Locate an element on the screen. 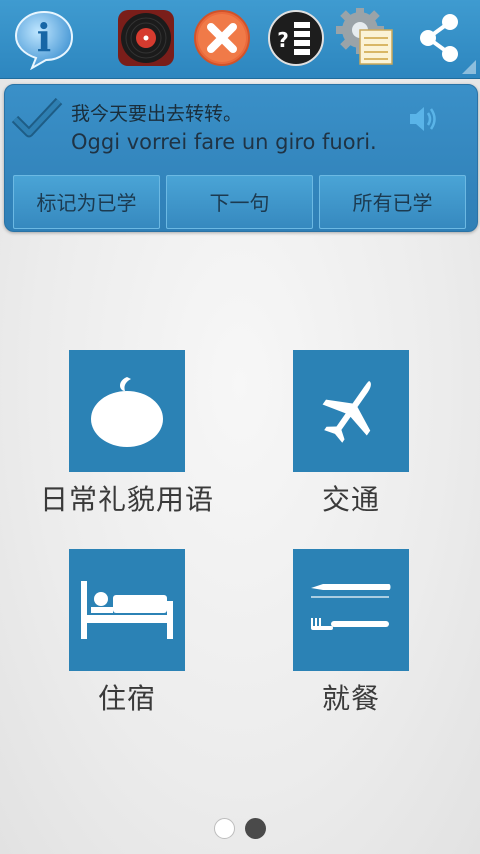  top-toolbar: i ? is located at coordinates (240, 39).